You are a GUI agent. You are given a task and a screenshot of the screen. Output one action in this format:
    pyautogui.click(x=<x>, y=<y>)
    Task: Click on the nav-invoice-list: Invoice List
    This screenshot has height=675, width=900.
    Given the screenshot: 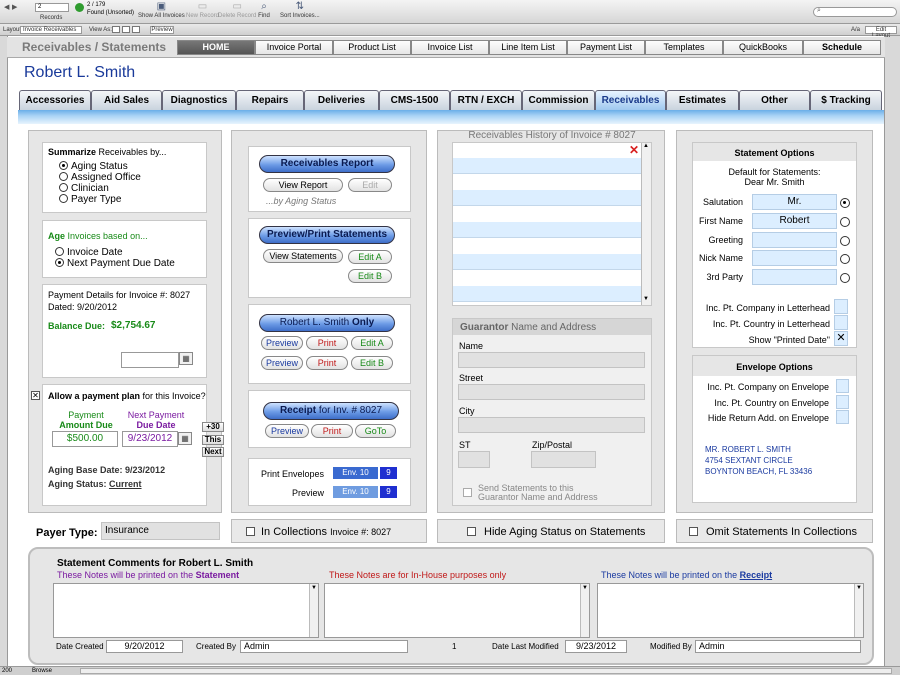 What is the action you would take?
    pyautogui.click(x=450, y=47)
    